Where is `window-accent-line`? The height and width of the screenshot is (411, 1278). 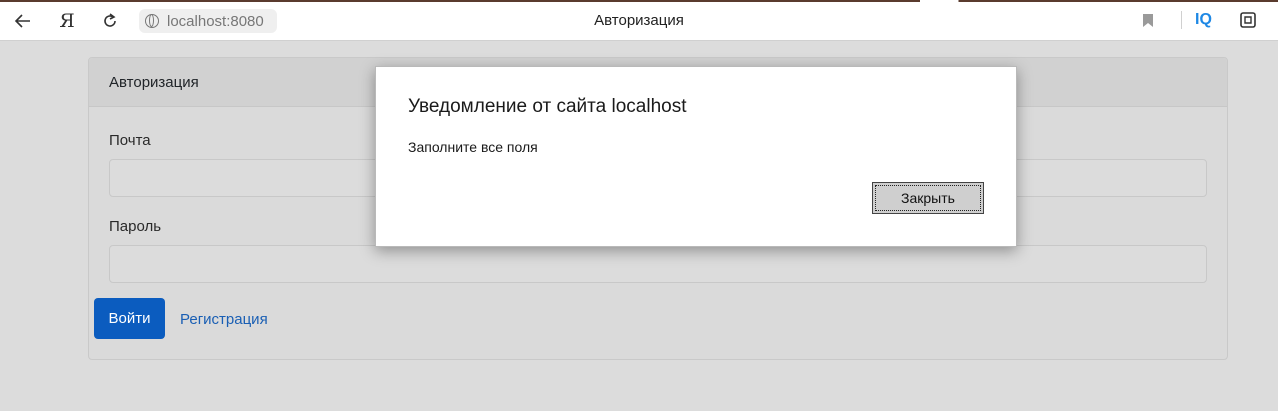
window-accent-line is located at coordinates (639, 1).